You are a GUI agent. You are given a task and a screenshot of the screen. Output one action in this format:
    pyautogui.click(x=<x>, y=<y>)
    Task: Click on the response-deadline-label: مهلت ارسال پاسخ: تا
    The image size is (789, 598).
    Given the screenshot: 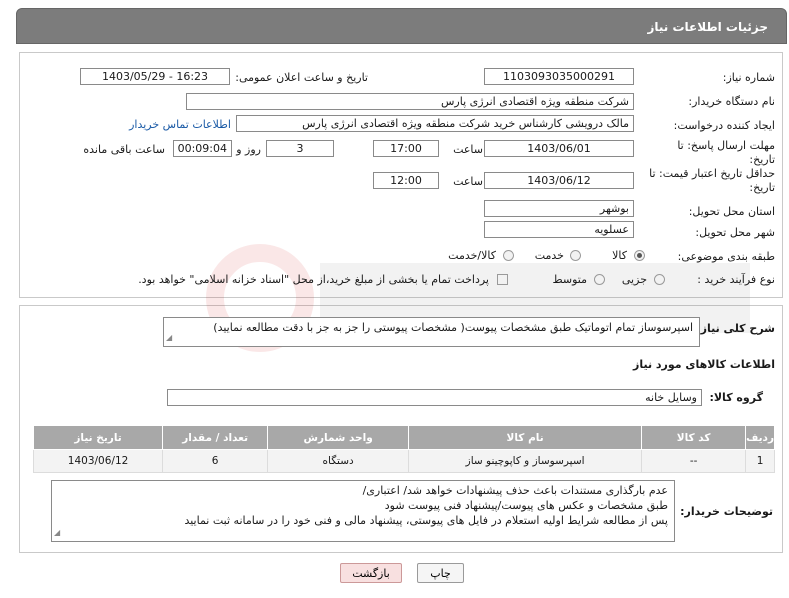 What is the action you would take?
    pyautogui.click(x=726, y=145)
    